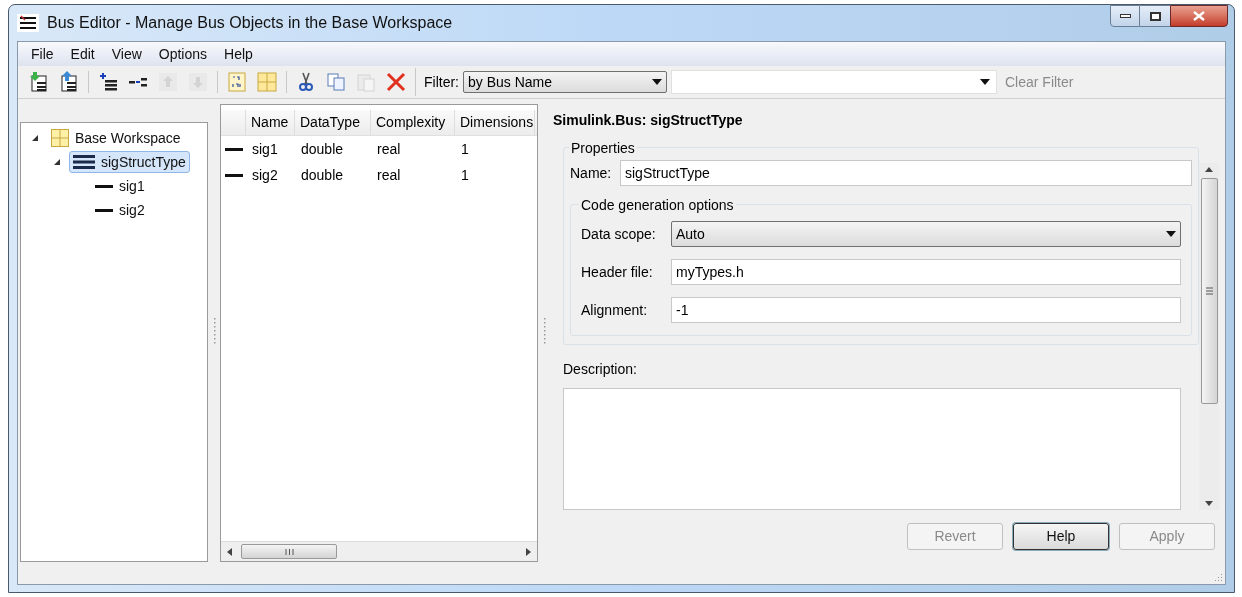 The image size is (1242, 597). What do you see at coordinates (120, 186) in the screenshot?
I see `tree-item: sig1` at bounding box center [120, 186].